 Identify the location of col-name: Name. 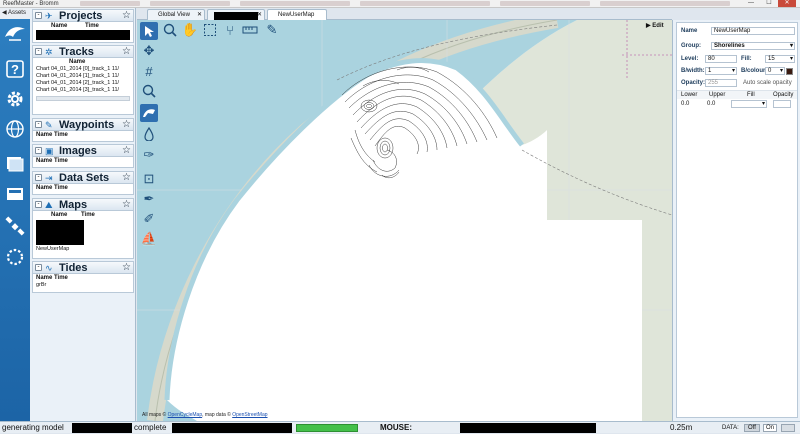
(44, 278).